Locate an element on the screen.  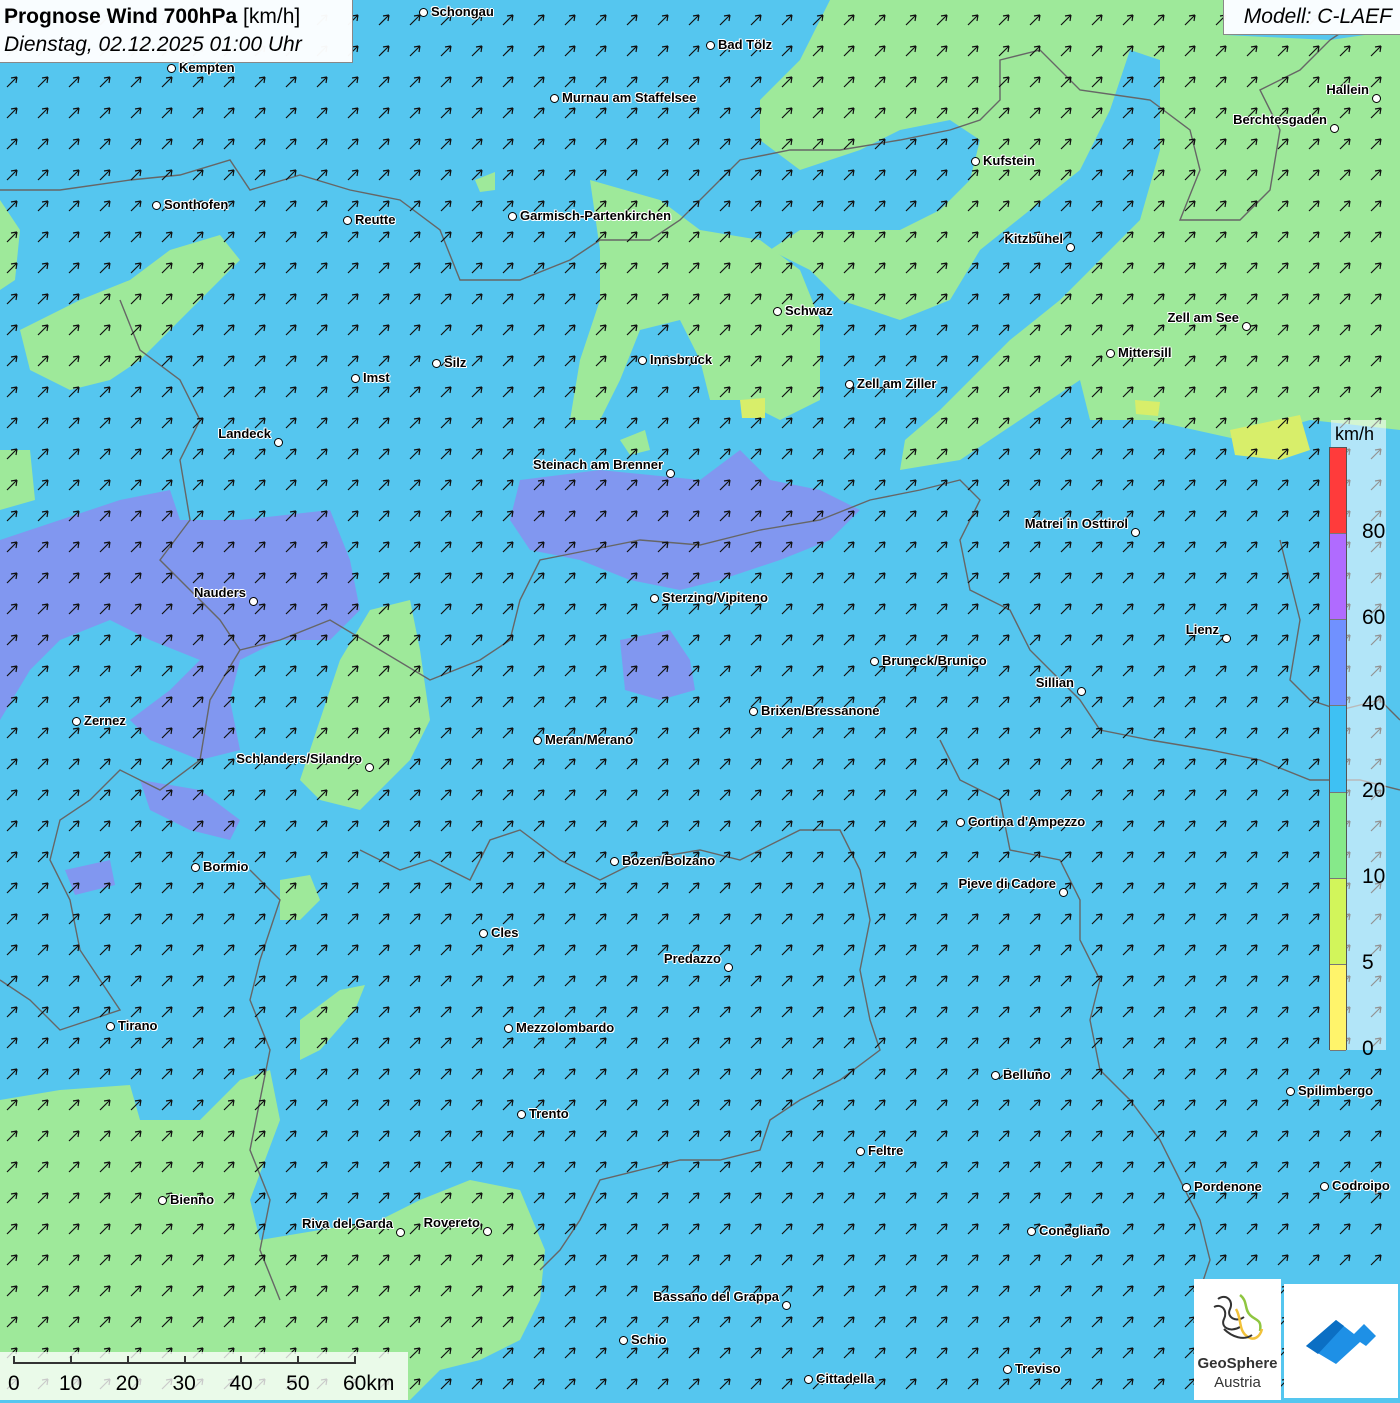
city-label: Nauders is located at coordinates (219, 592).